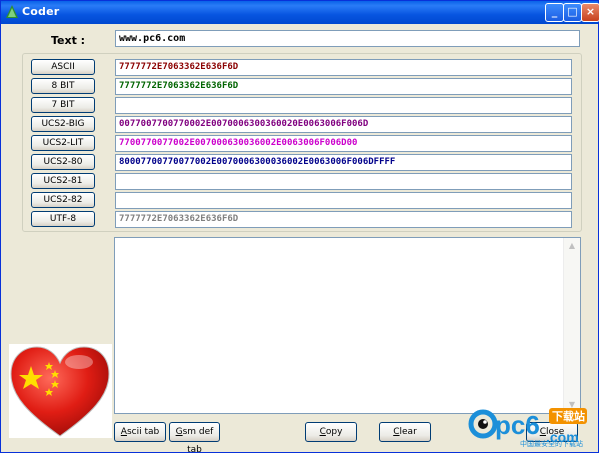  I want to click on minimize-icon: _, so click(554, 11).